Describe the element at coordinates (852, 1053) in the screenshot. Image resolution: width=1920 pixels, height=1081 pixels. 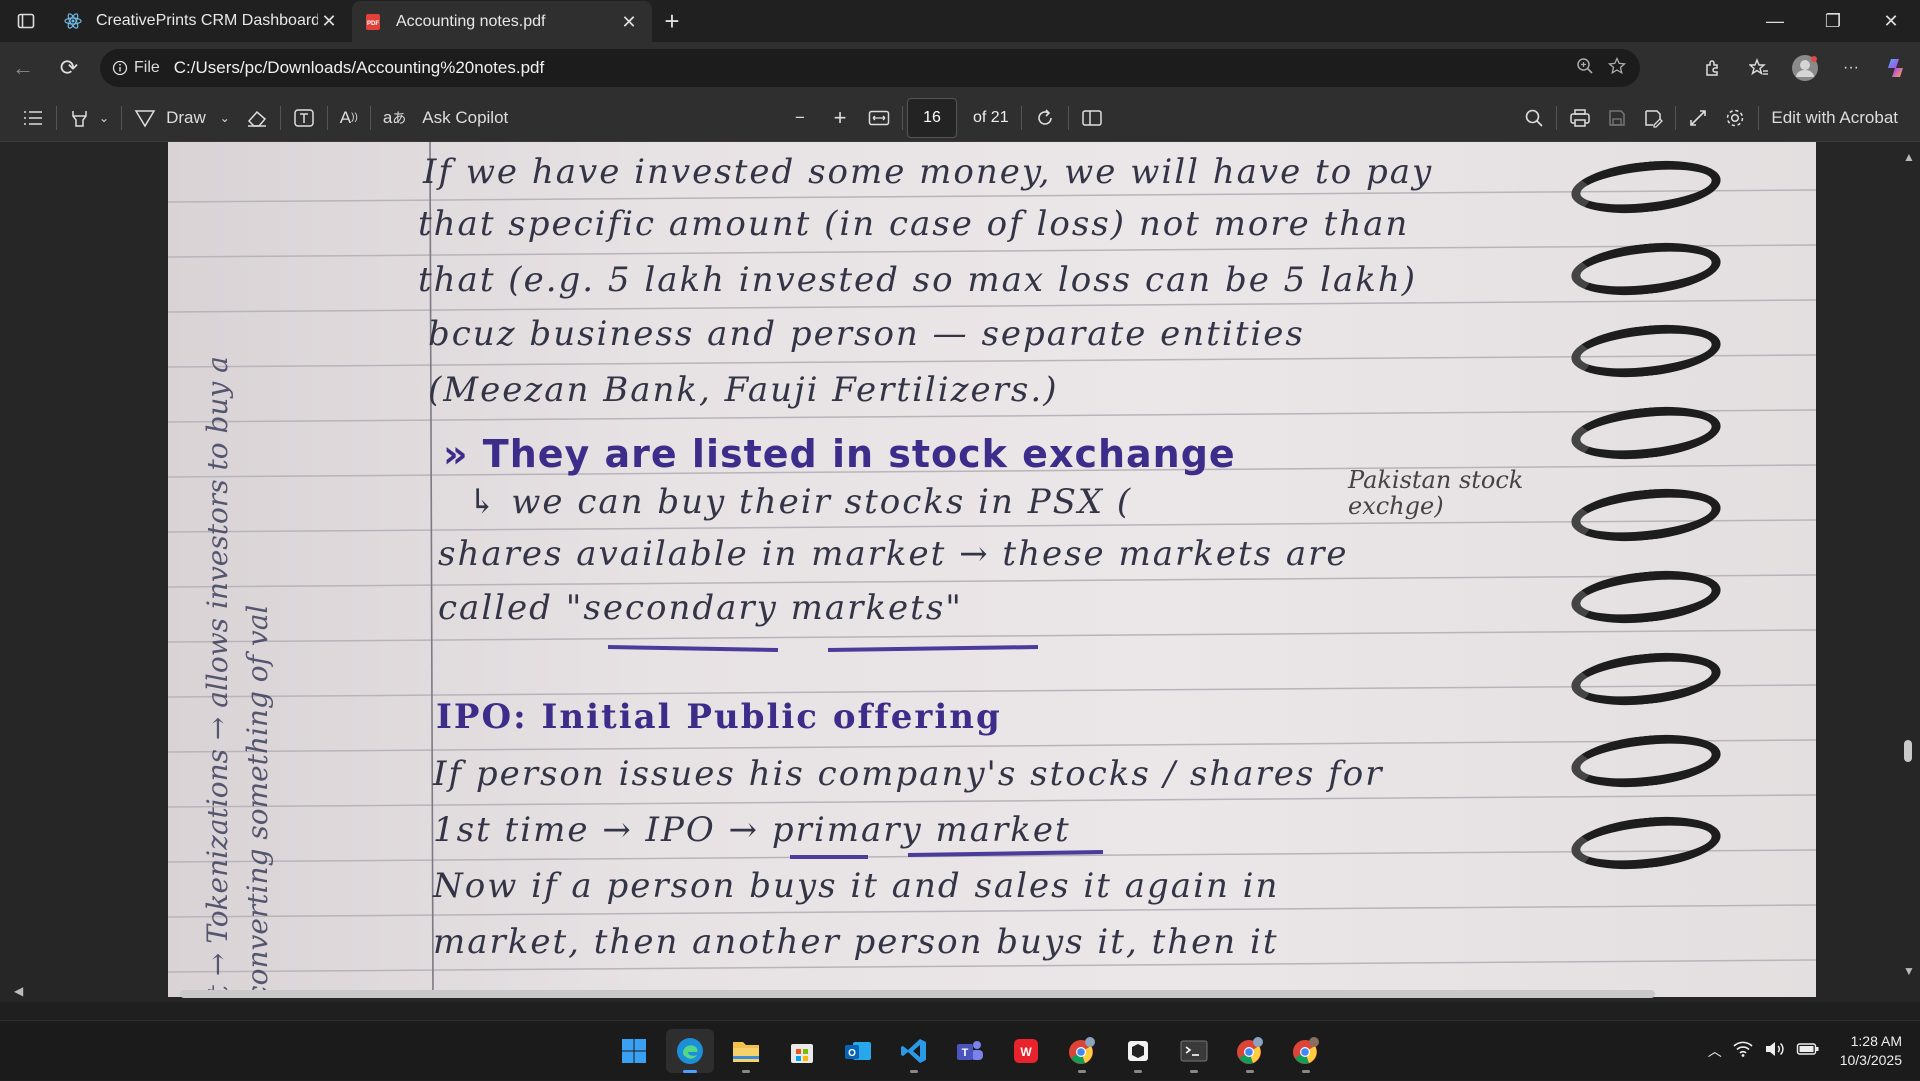
I see `svg-text: O` at that location.